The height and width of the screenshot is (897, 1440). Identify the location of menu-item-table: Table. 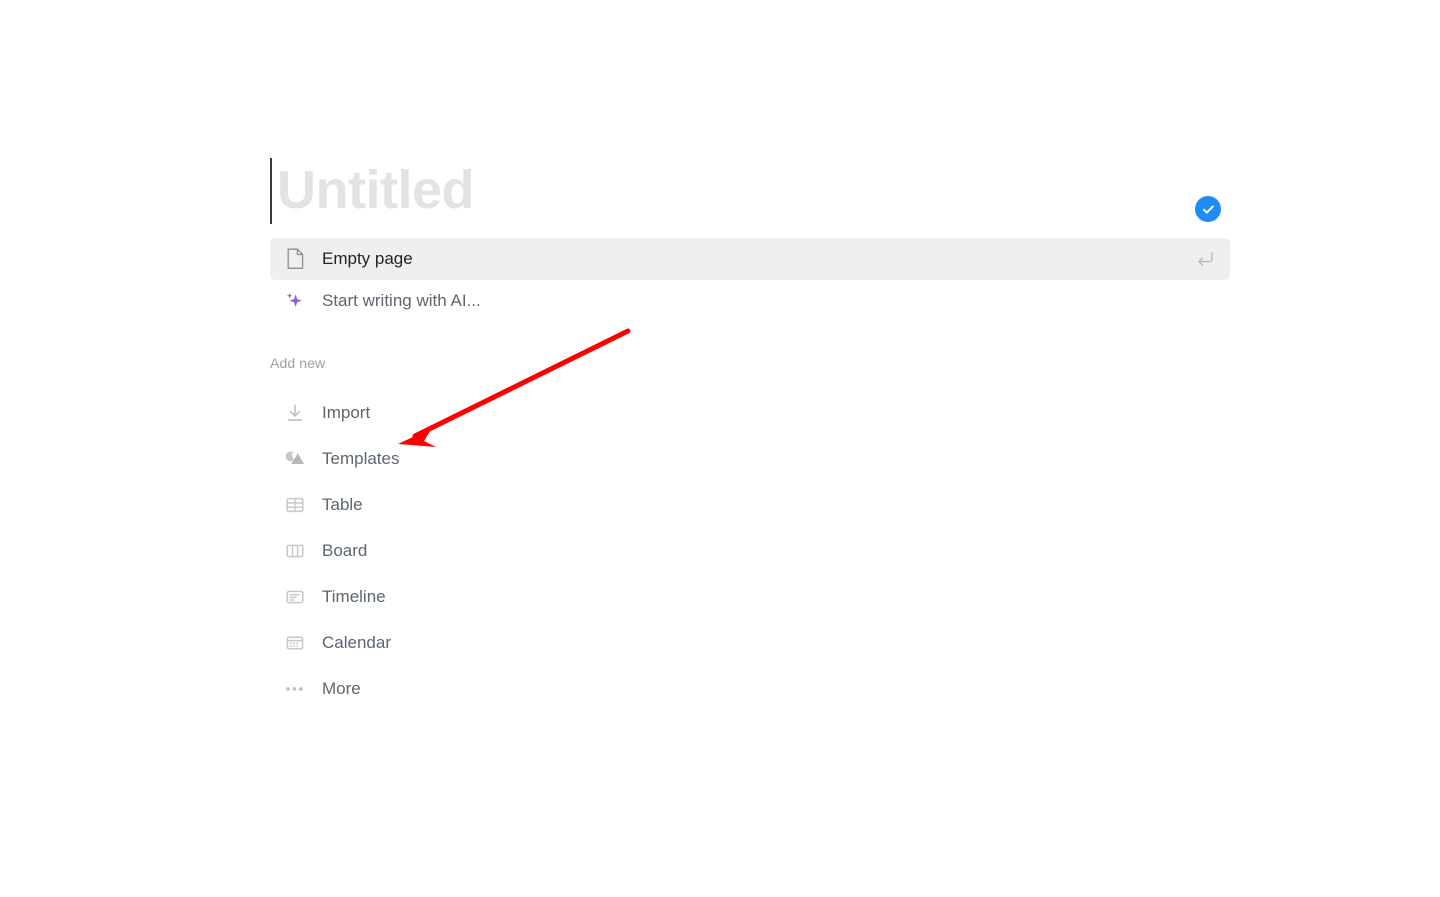
(480, 505).